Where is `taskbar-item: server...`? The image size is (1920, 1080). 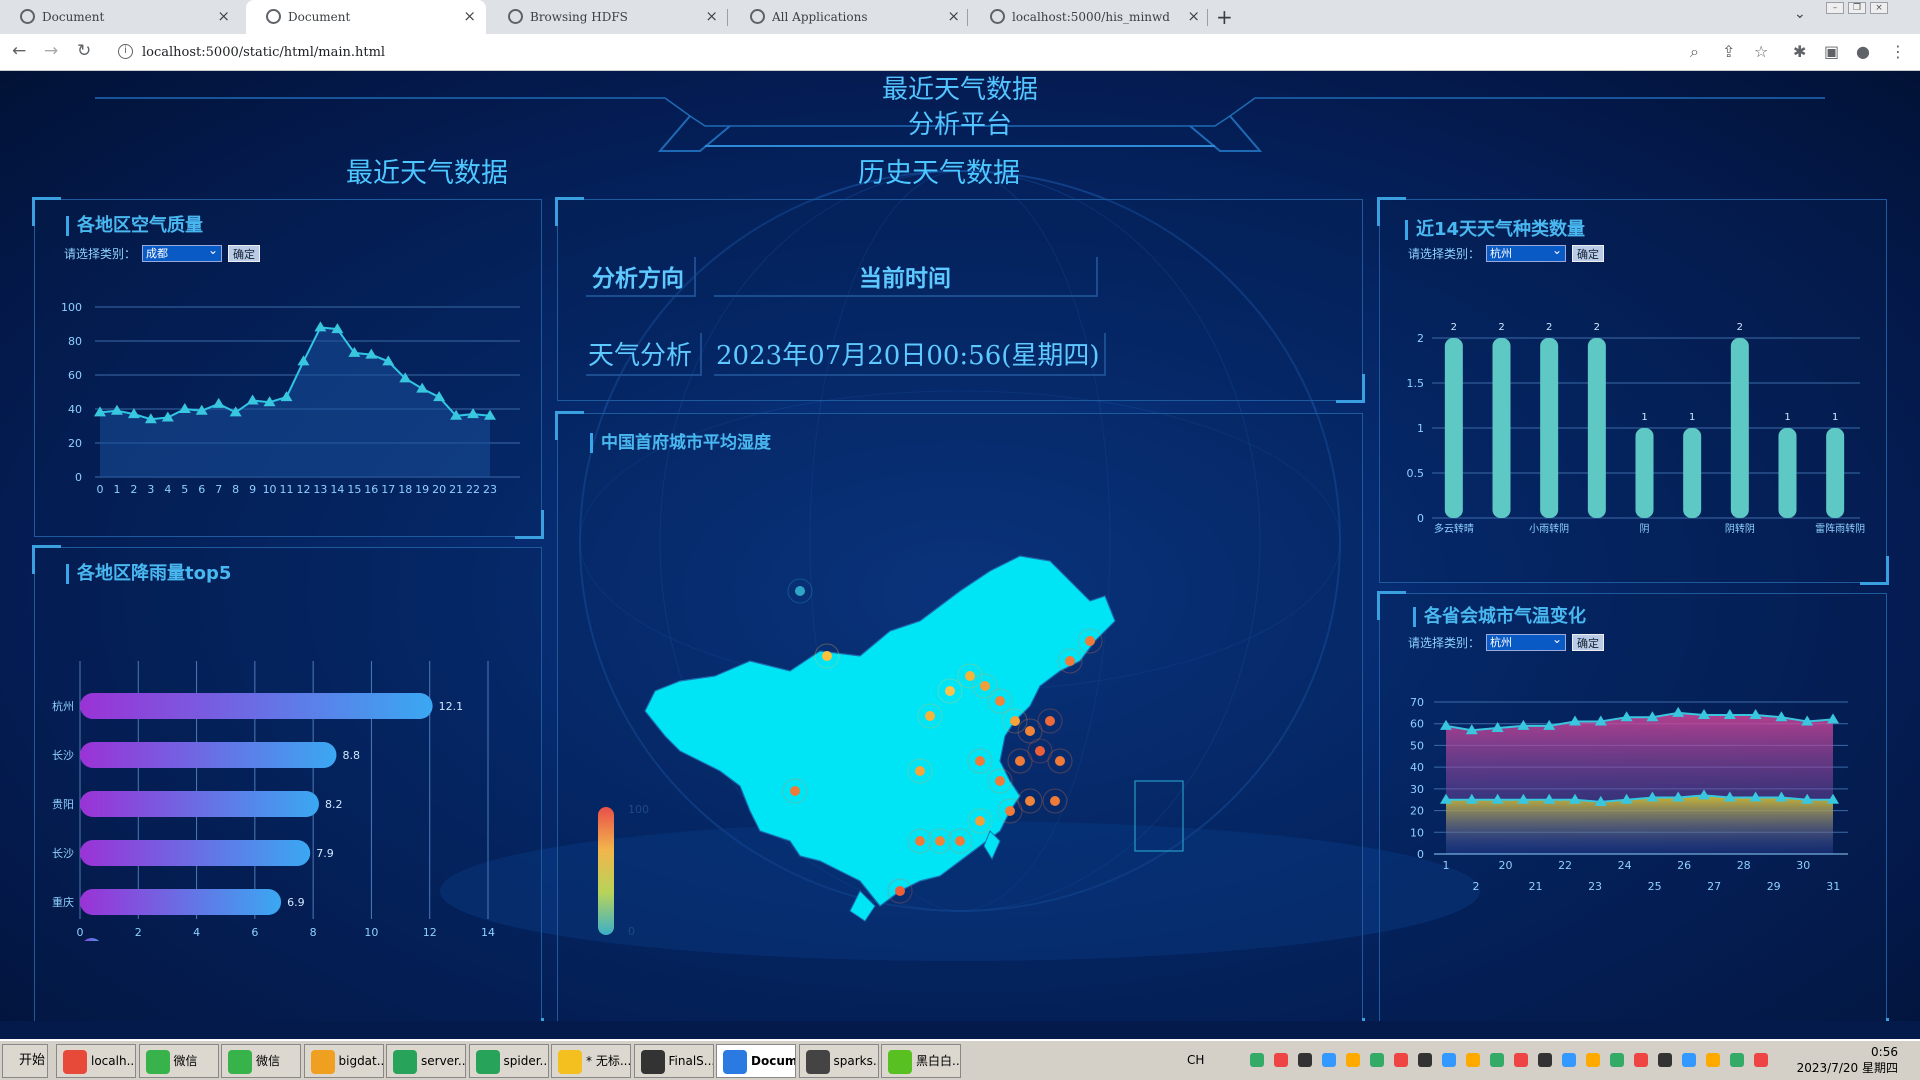 taskbar-item: server... is located at coordinates (426, 1061).